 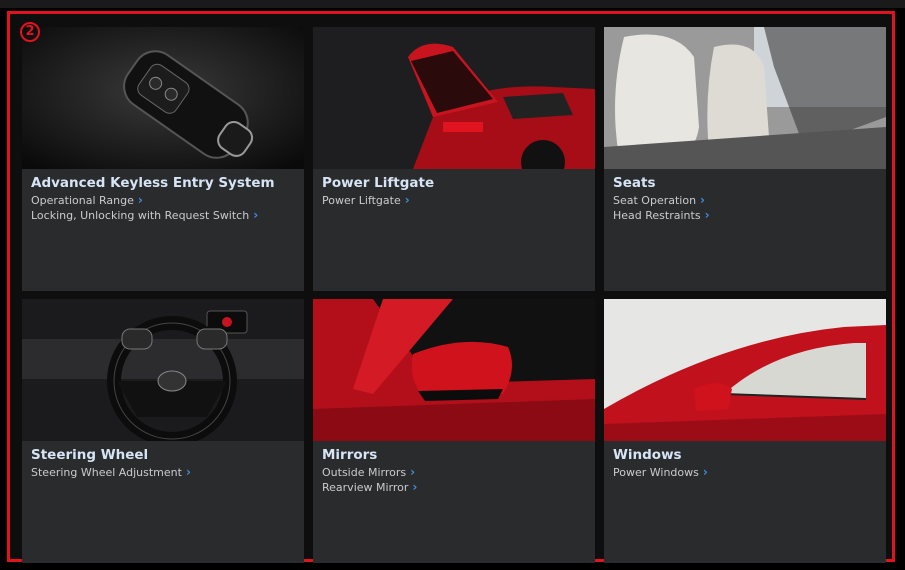 I want to click on keyless-image, so click(x=163, y=98).